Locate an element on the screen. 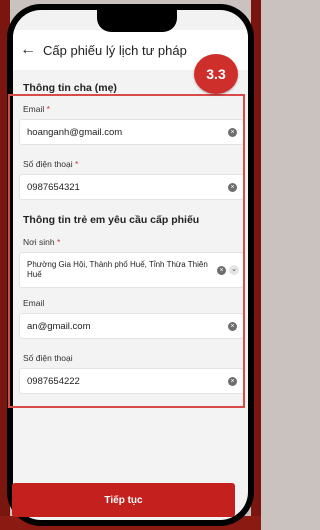 The image size is (320, 530). parent-section-title: Thông tin cha (mẹ) is located at coordinates (70, 88).